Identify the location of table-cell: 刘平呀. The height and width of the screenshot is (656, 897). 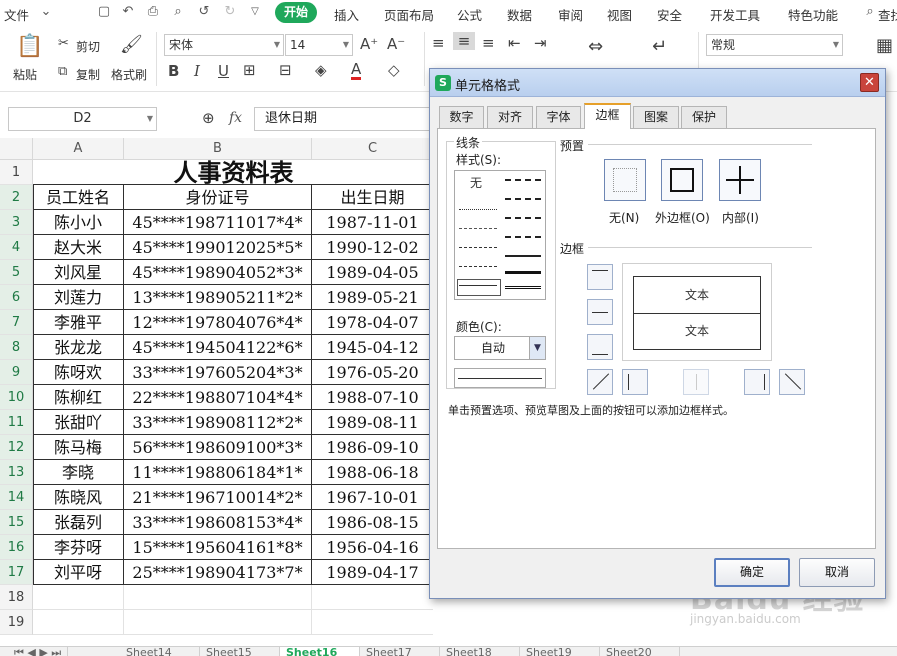
(78, 572).